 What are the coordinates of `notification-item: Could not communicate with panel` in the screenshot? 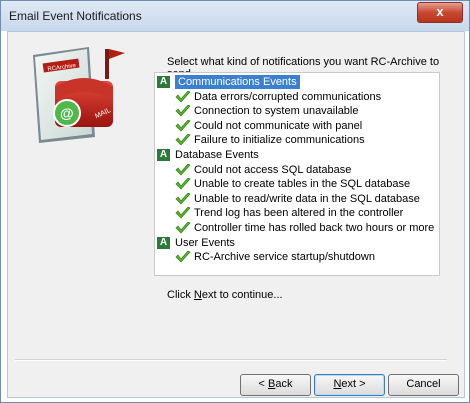 It's located at (268, 126).